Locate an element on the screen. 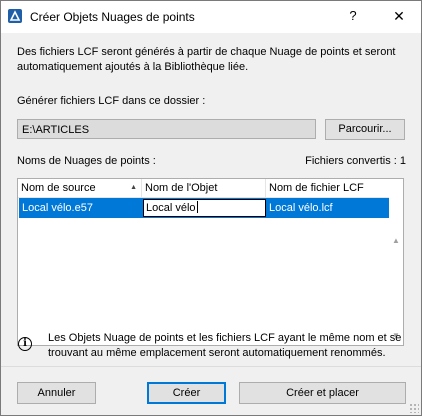 This screenshot has width=422, height=416. cancel-button: Annuler is located at coordinates (56, 393).